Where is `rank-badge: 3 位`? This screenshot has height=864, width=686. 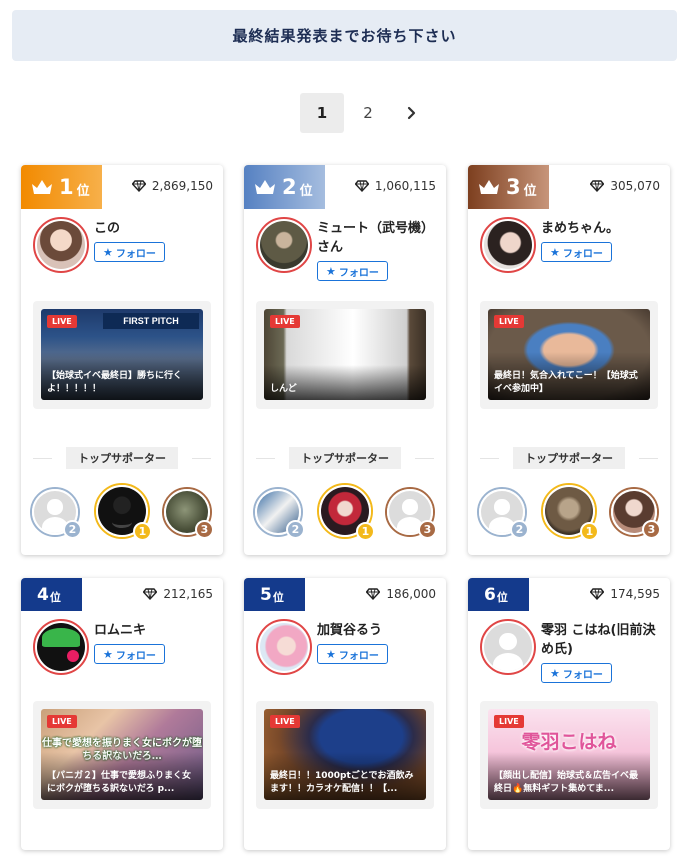 rank-badge: 3 位 is located at coordinates (508, 187).